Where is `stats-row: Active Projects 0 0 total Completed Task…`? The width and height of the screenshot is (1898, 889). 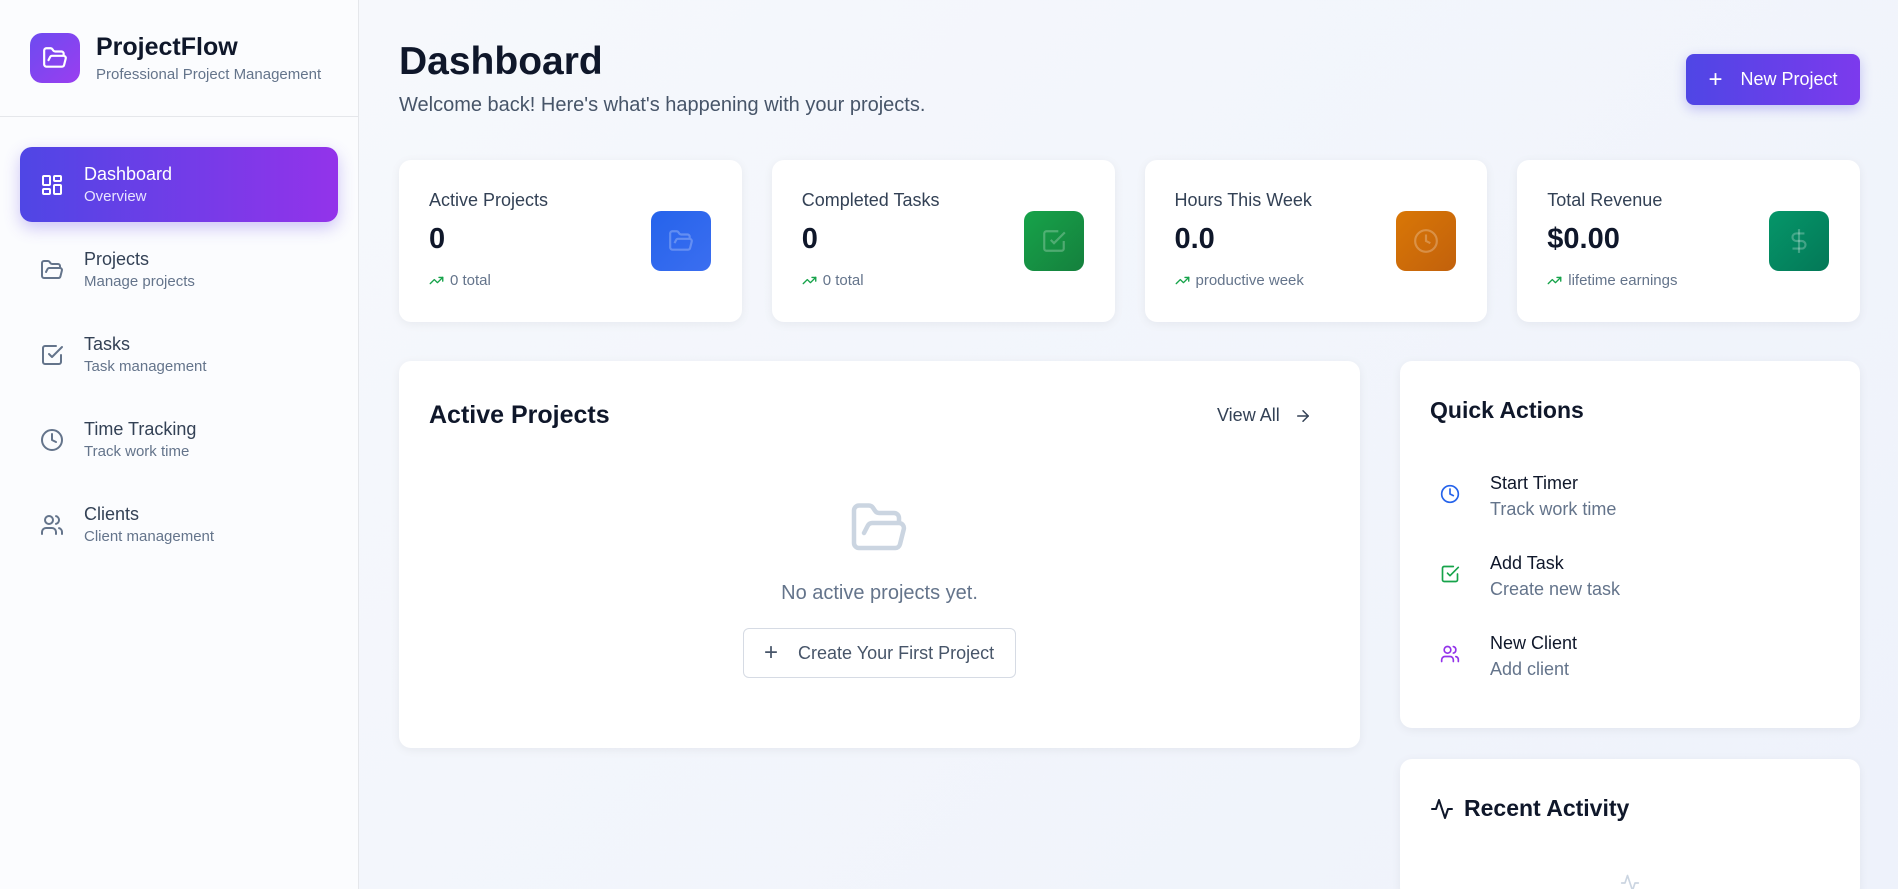 stats-row: Active Projects 0 0 total Completed Task… is located at coordinates (1129, 241).